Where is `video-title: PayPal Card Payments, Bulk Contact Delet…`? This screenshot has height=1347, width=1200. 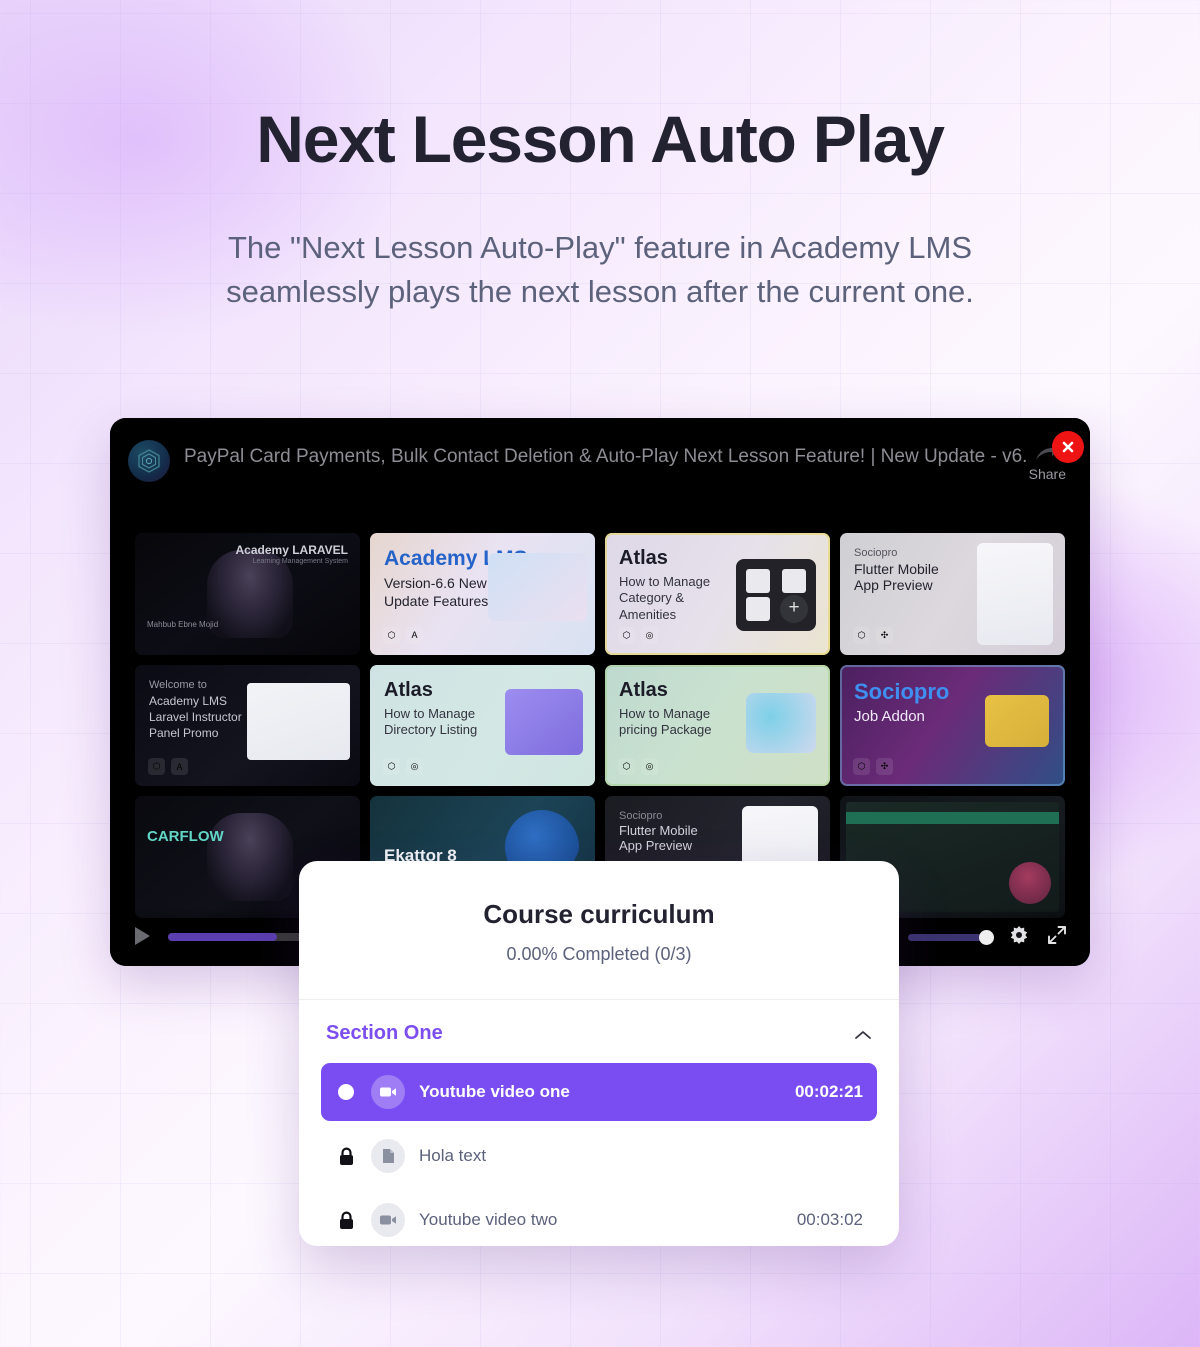 video-title: PayPal Card Payments, Bulk Contact Delet… is located at coordinates (606, 457).